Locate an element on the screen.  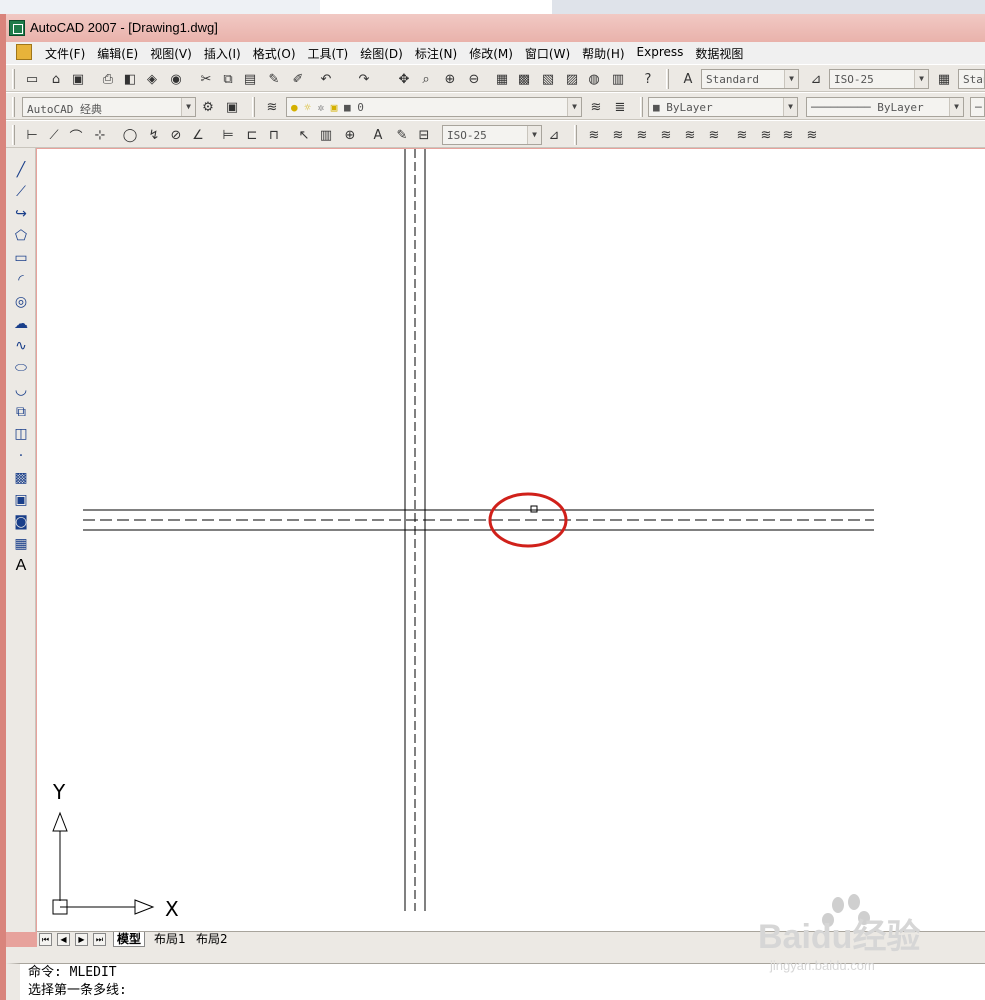
radius-dimension-icon: ◯ is located at coordinates (130, 135).